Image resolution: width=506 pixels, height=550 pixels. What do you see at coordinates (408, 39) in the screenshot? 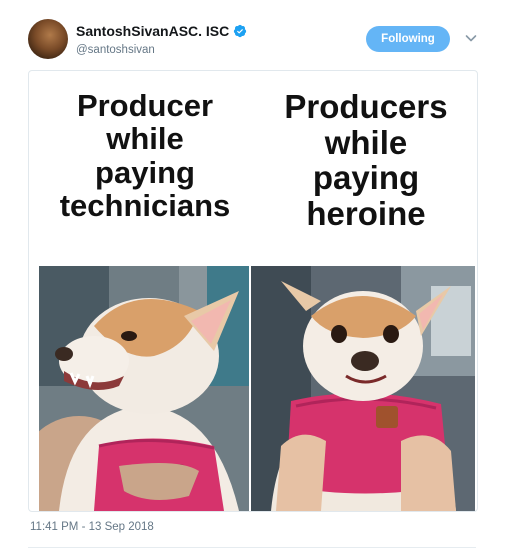
I see `following-button: Following` at bounding box center [408, 39].